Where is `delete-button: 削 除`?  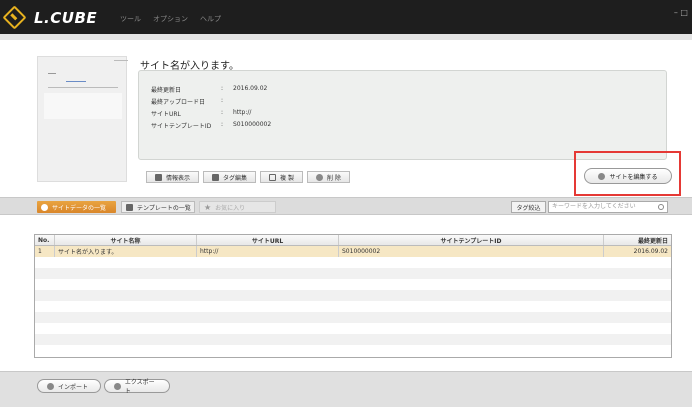 delete-button: 削 除 is located at coordinates (328, 177).